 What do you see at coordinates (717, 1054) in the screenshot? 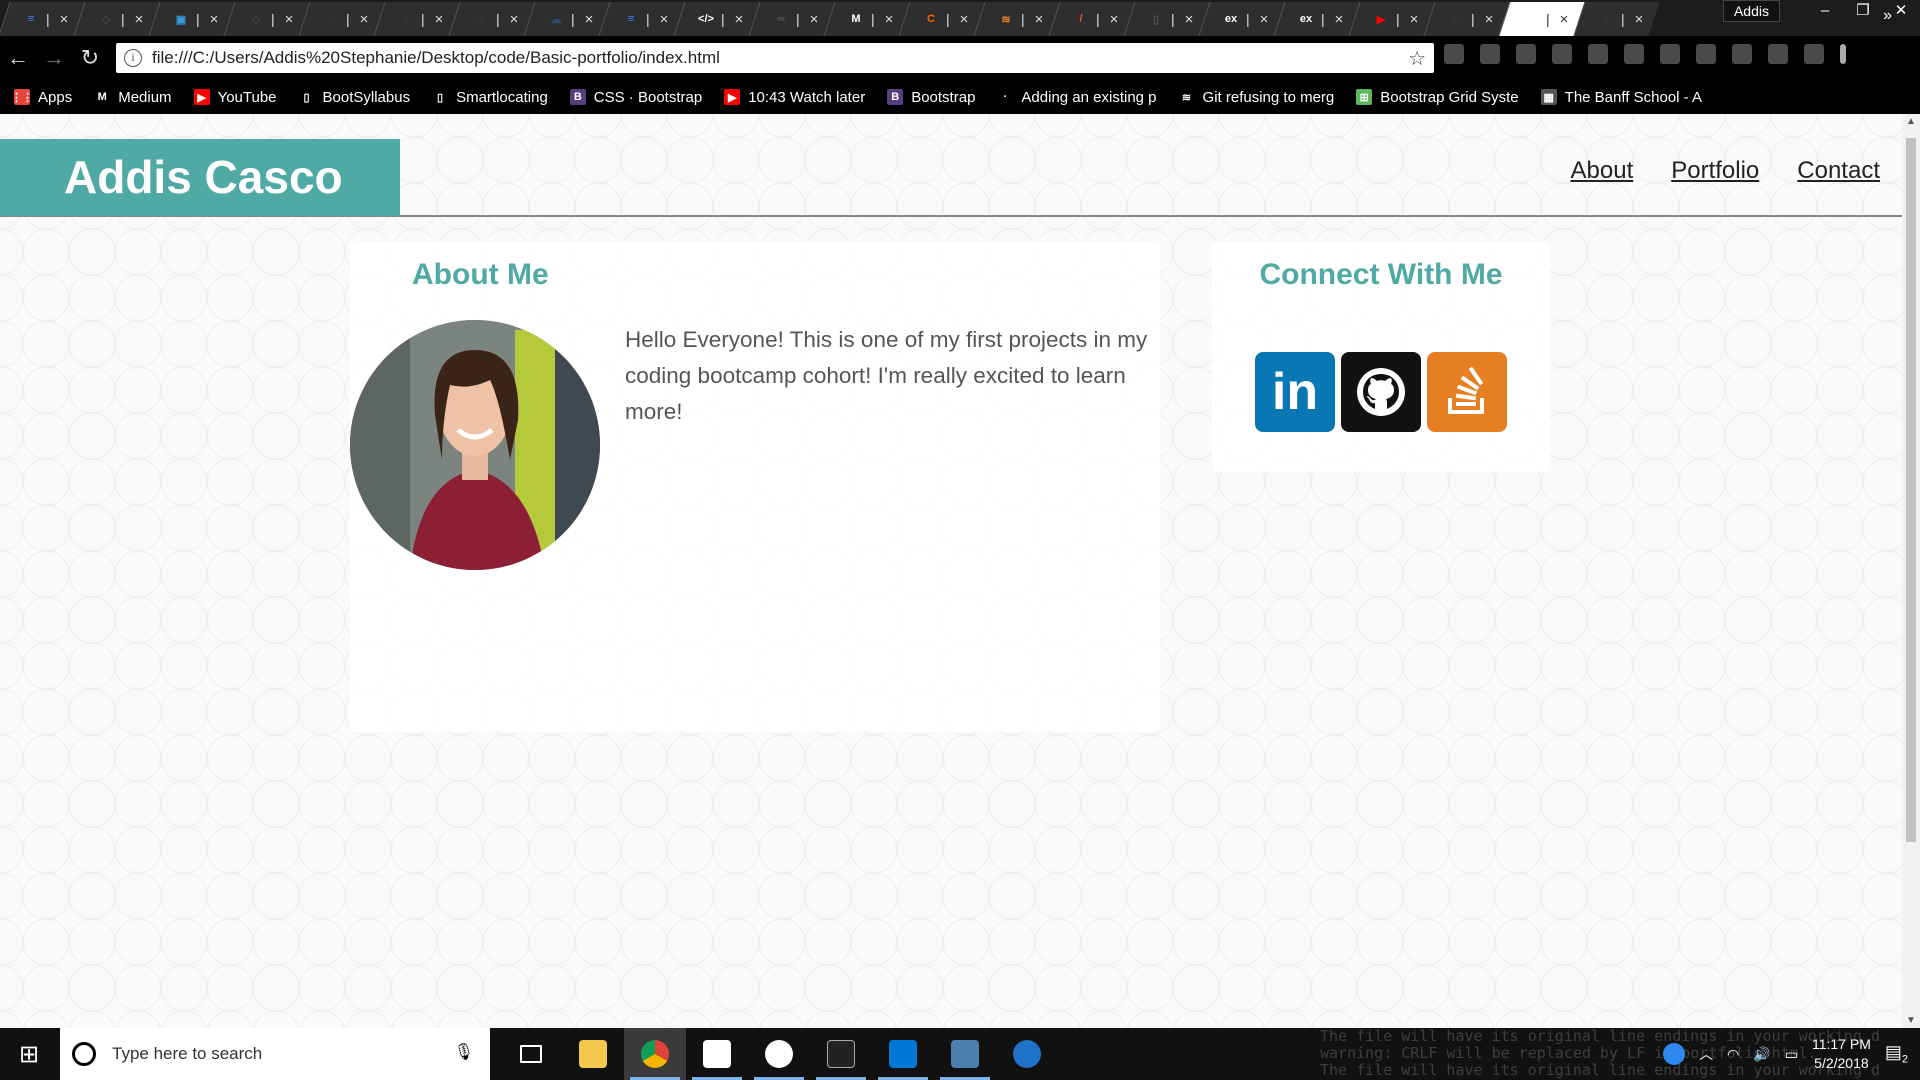
I see `sticky-notes-button` at bounding box center [717, 1054].